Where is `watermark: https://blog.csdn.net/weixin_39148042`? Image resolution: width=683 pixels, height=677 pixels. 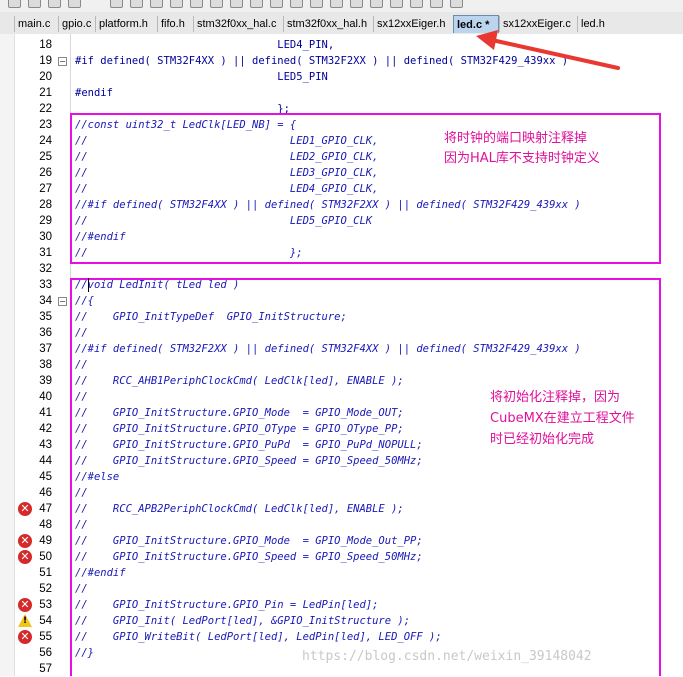
watermark: https://blog.csdn.net/weixin_39148042 is located at coordinates (447, 656).